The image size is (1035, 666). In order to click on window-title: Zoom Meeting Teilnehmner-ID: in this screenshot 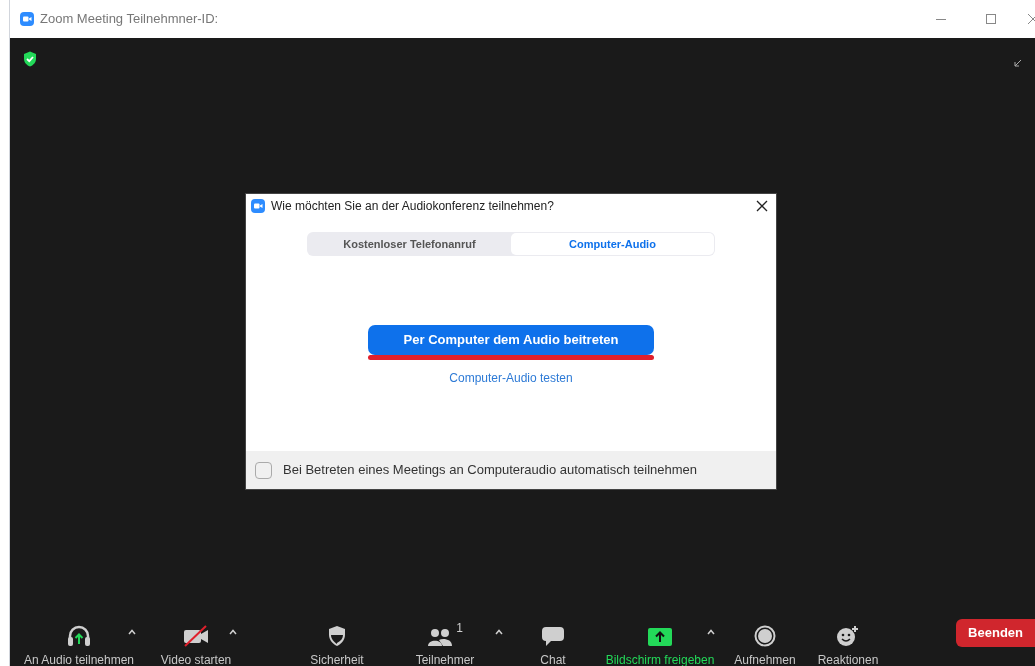, I will do `click(129, 19)`.